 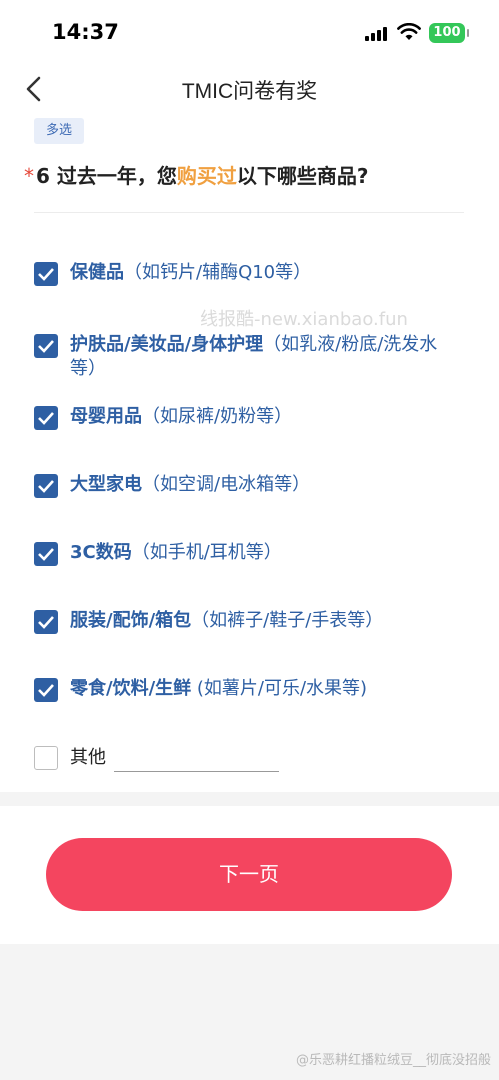 I want to click on question-highlight: 购买过, so click(x=206, y=176).